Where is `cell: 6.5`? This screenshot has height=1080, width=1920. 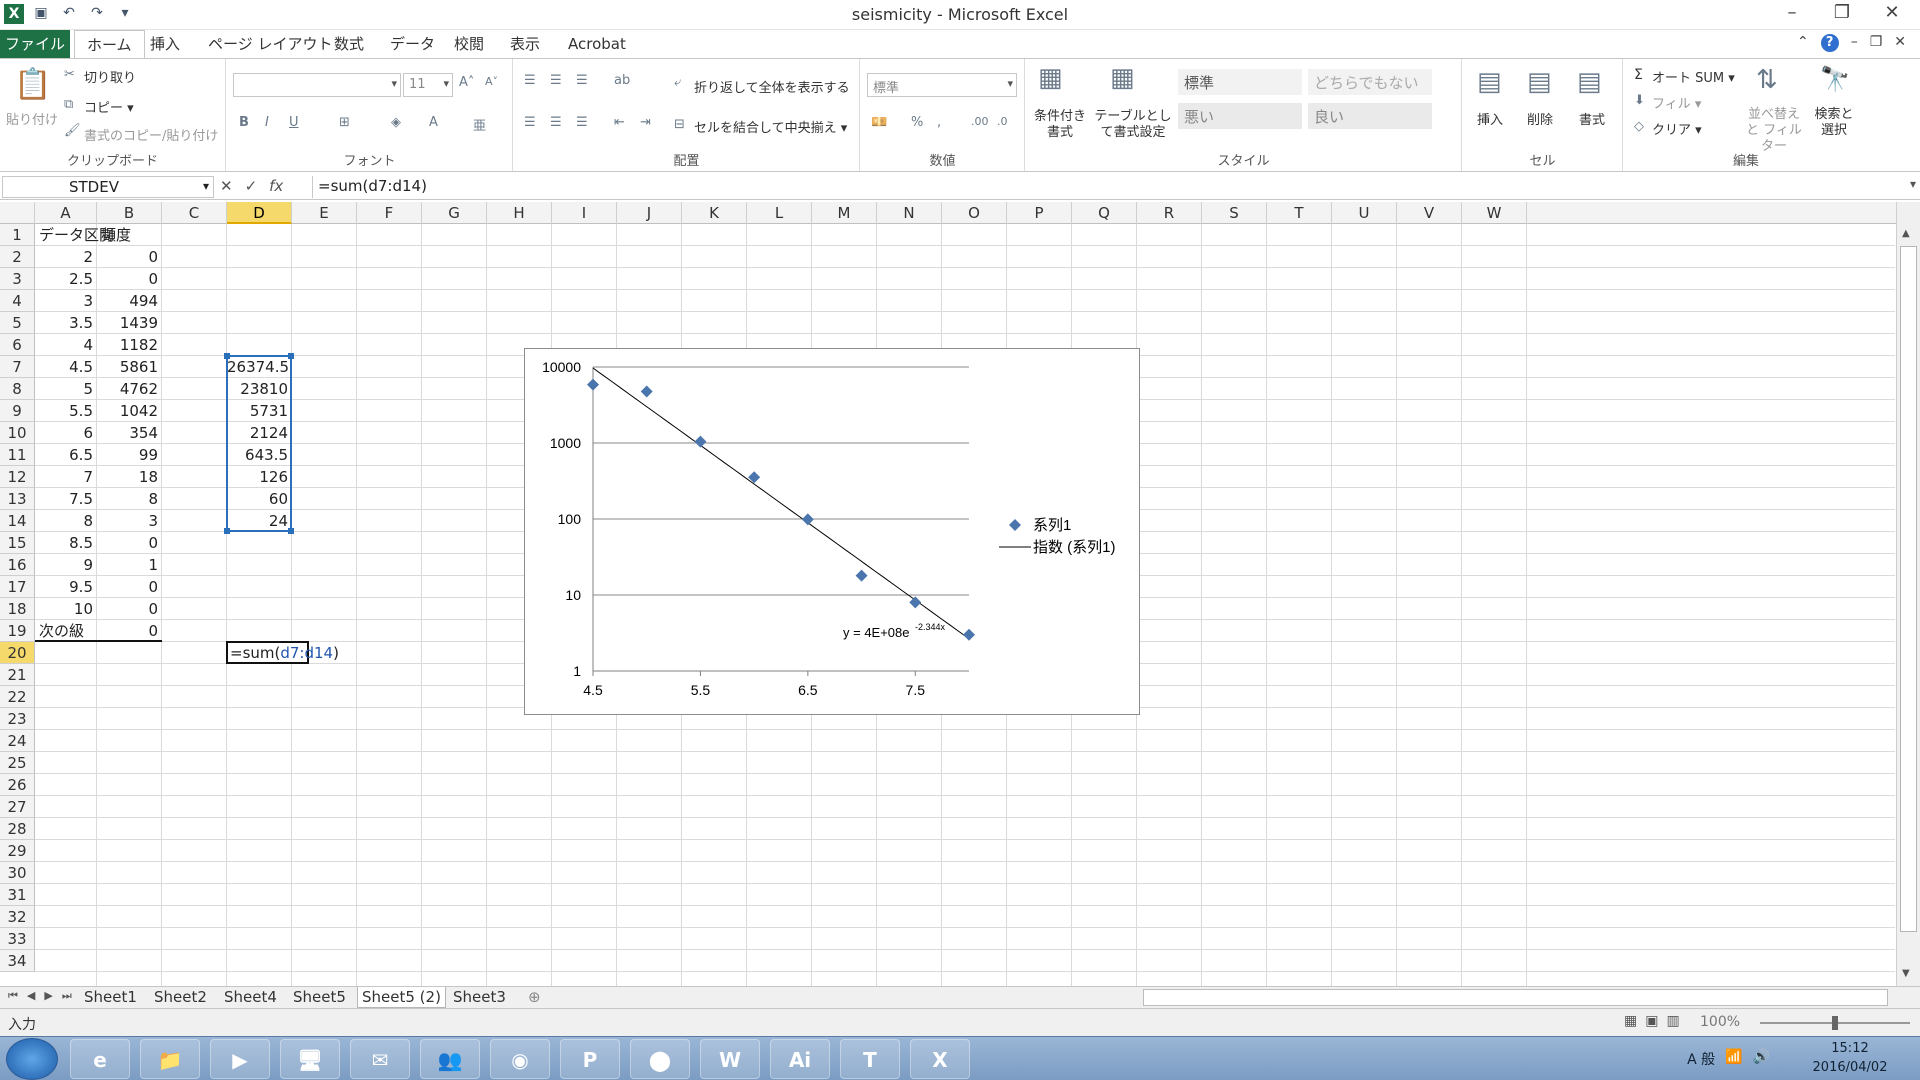 cell: 6.5 is located at coordinates (66, 455).